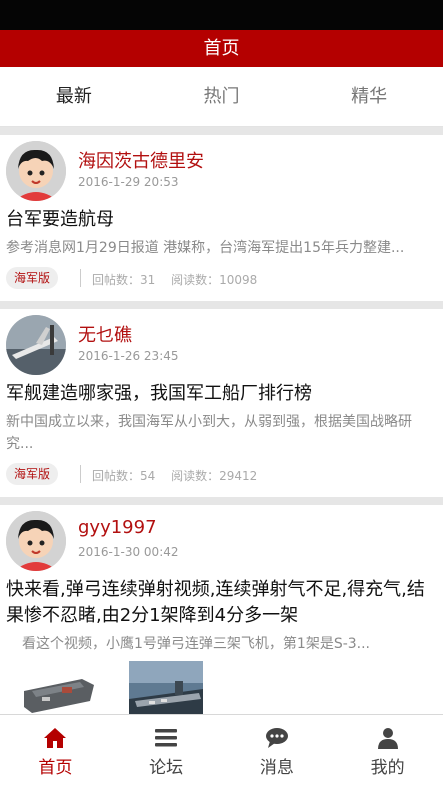 The width and height of the screenshot is (443, 788). I want to click on status-bar, so click(221, 15).